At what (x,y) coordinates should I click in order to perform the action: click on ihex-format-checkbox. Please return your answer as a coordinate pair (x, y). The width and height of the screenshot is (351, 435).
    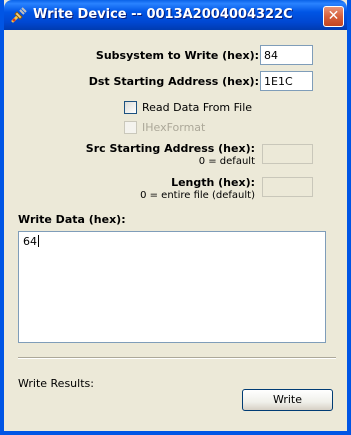
    Looking at the image, I should click on (130, 127).